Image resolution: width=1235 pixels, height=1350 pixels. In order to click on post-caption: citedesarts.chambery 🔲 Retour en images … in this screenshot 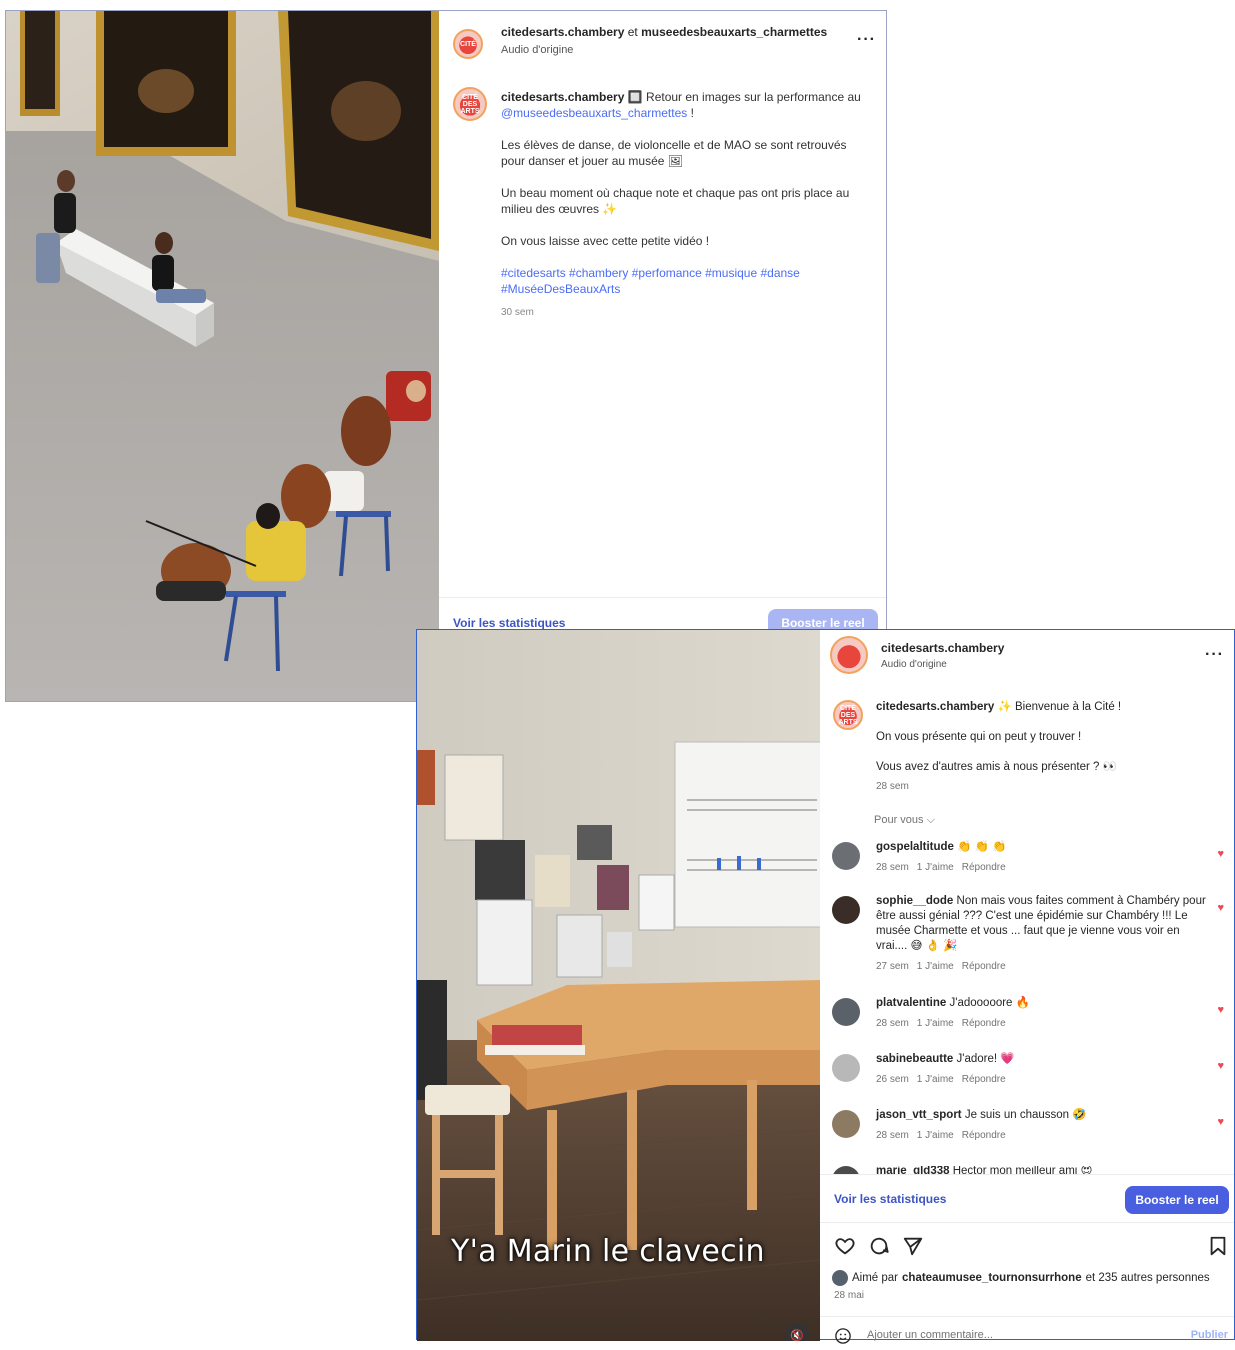, I will do `click(686, 205)`.